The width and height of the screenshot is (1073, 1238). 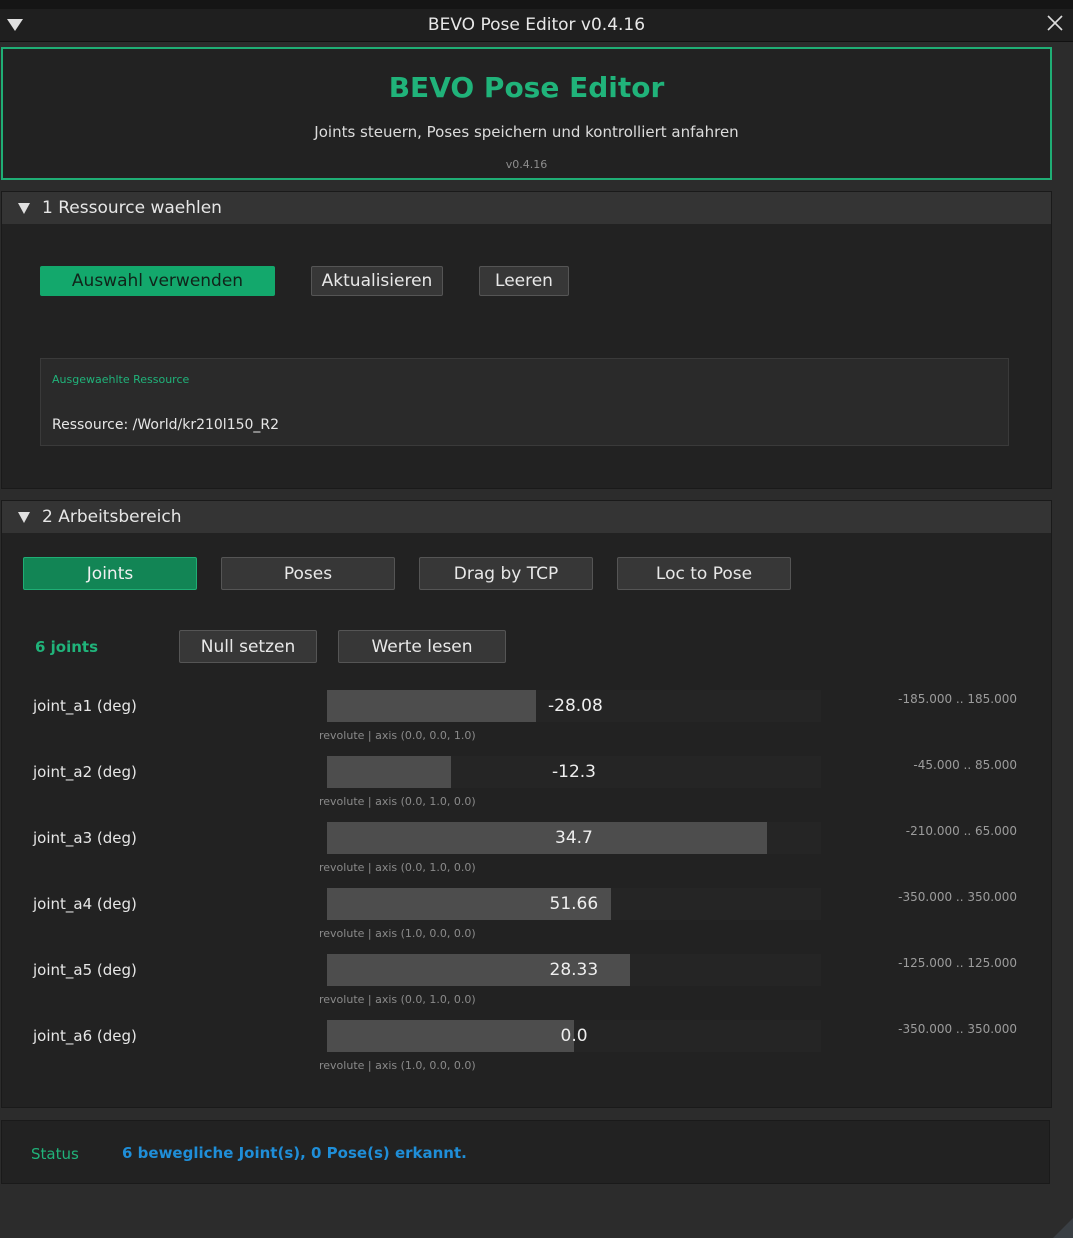 I want to click on joint-label: joint_a4 (deg), so click(x=85, y=904).